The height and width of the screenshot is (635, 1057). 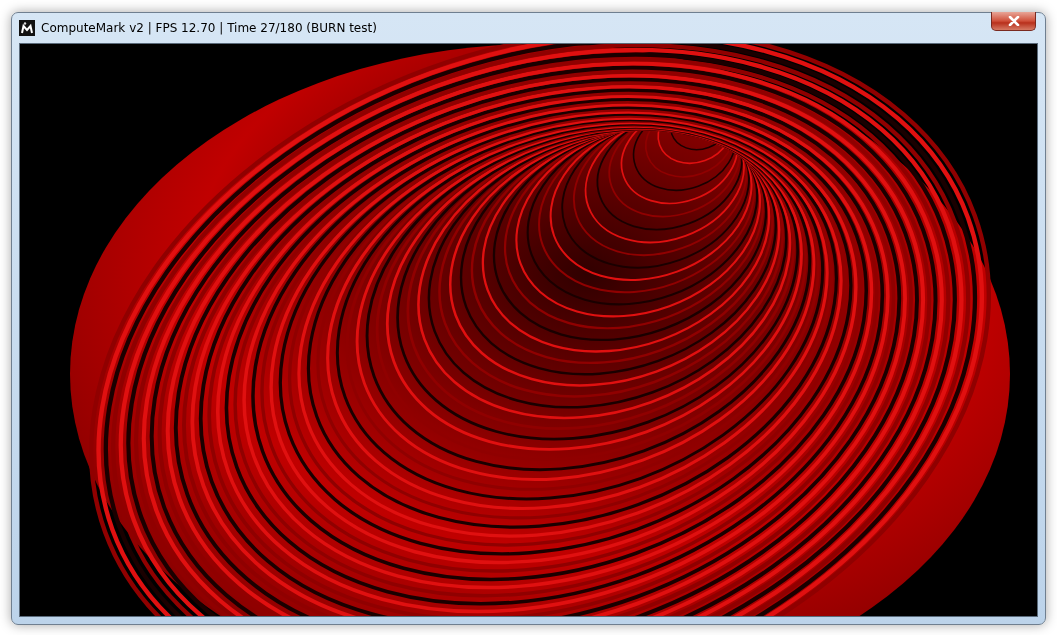 I want to click on close-icon, so click(x=1013, y=21).